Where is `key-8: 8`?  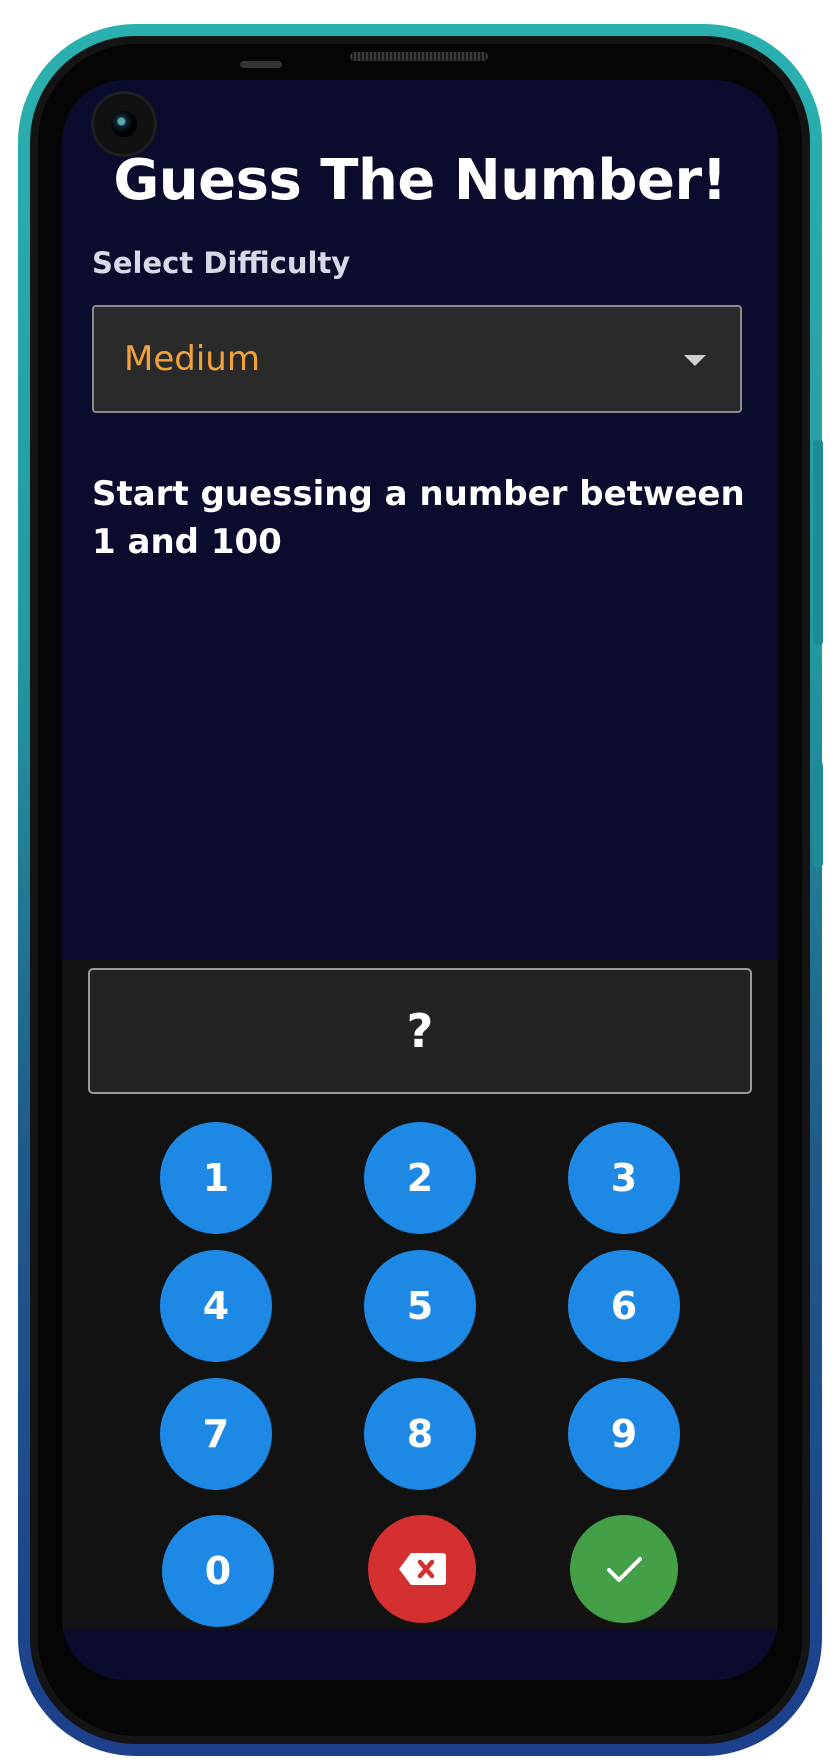
key-8: 8 is located at coordinates (420, 1434).